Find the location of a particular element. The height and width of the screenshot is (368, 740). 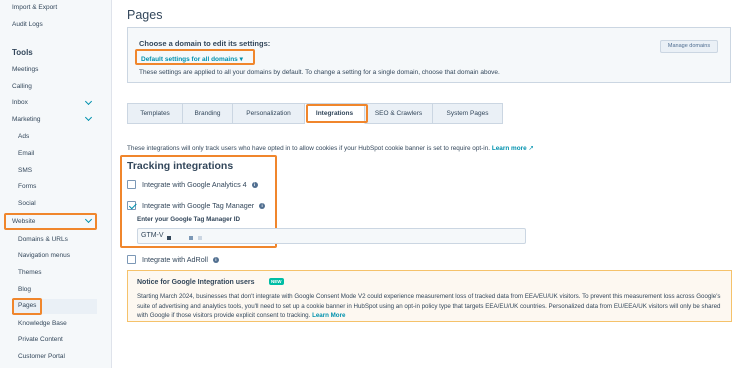

new-badge: NEW is located at coordinates (276, 281).